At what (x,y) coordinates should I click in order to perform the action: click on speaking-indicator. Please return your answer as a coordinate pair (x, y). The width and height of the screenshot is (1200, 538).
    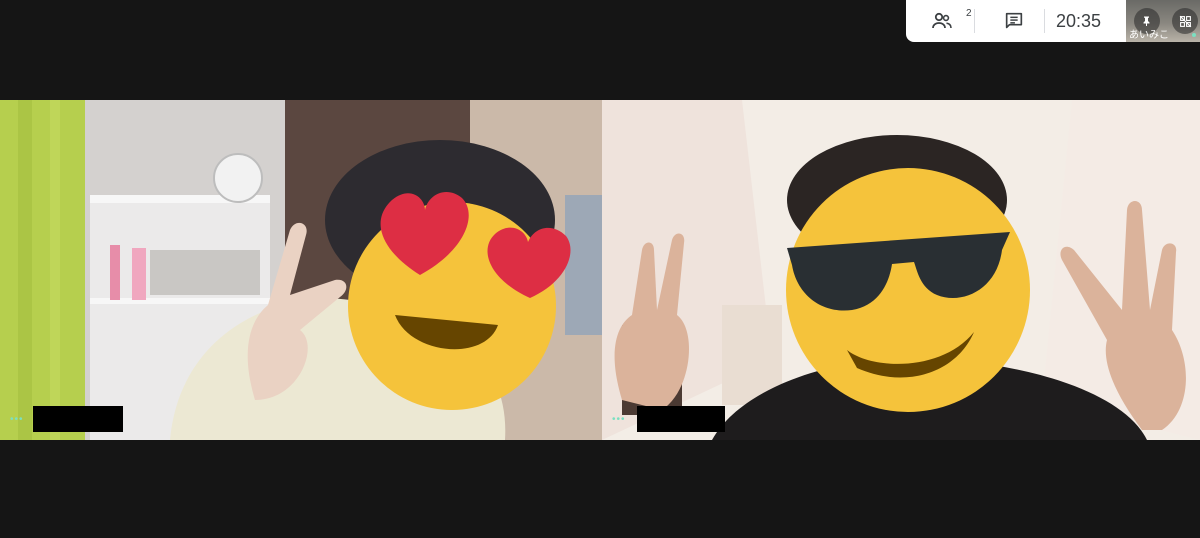
    Looking at the image, I should click on (1194, 35).